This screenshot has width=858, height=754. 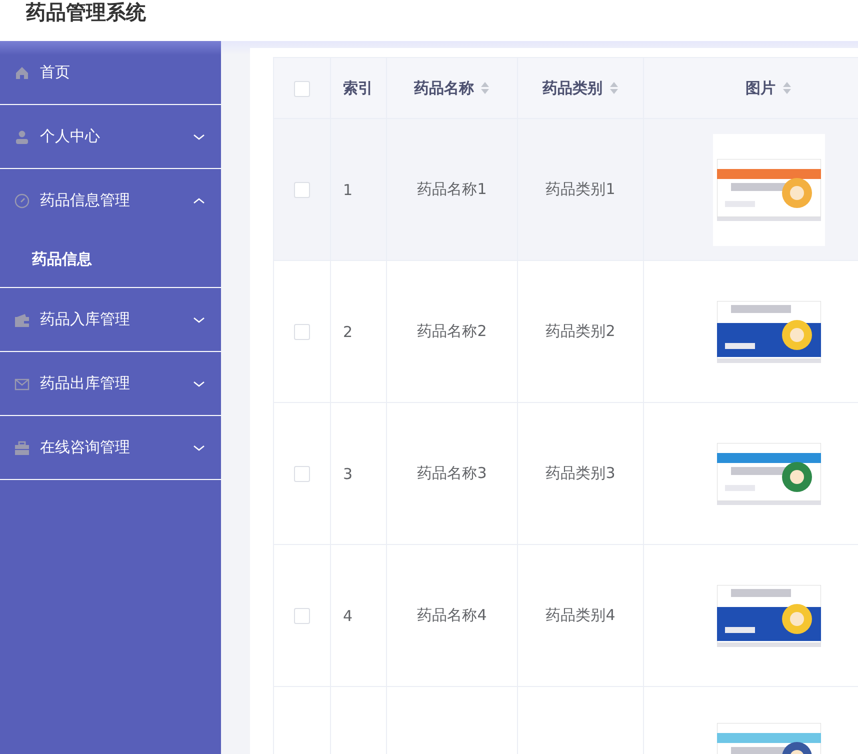 What do you see at coordinates (581, 615) in the screenshot?
I see `drug-category: 药品类别4` at bounding box center [581, 615].